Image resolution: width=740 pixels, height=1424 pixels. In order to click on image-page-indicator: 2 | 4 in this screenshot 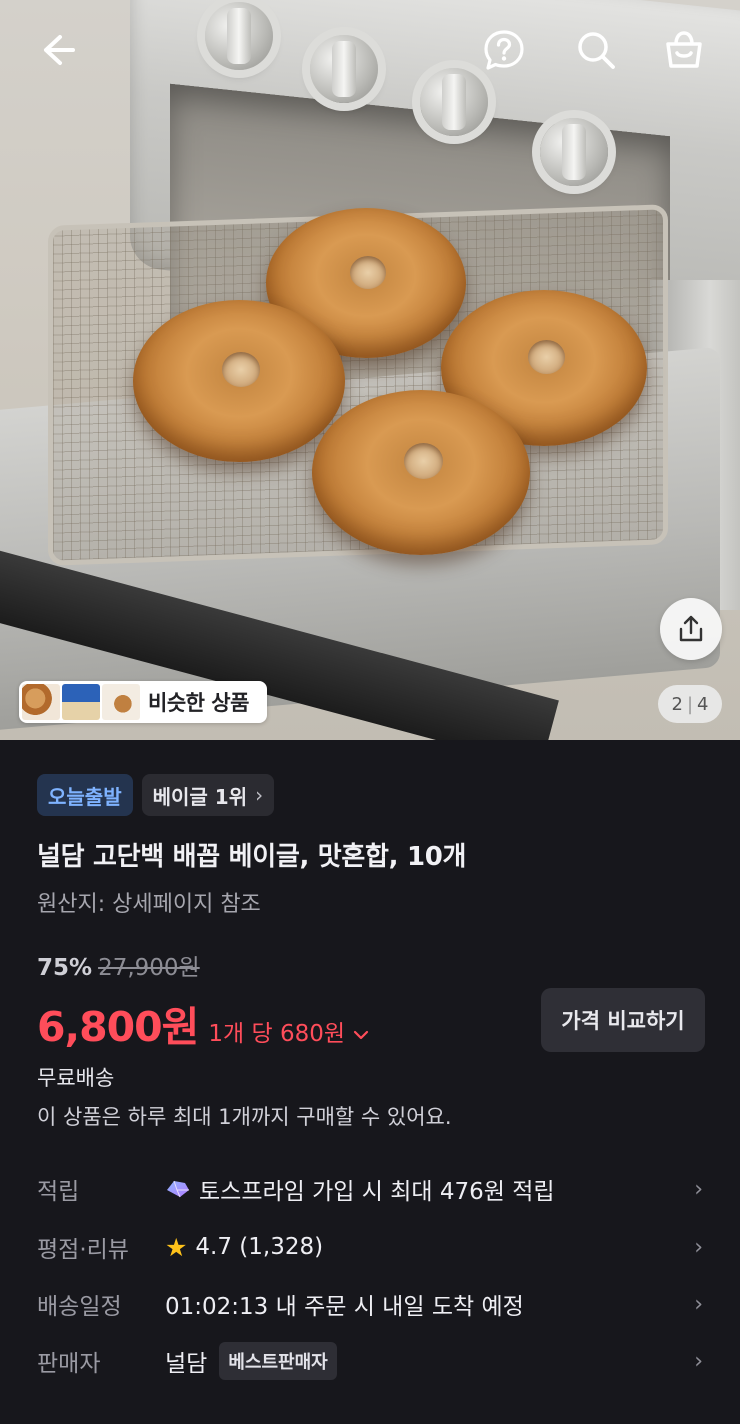, I will do `click(690, 704)`.